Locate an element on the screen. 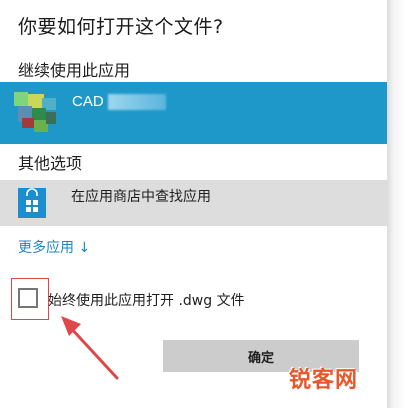  current-app-name: CAD is located at coordinates (88, 101).